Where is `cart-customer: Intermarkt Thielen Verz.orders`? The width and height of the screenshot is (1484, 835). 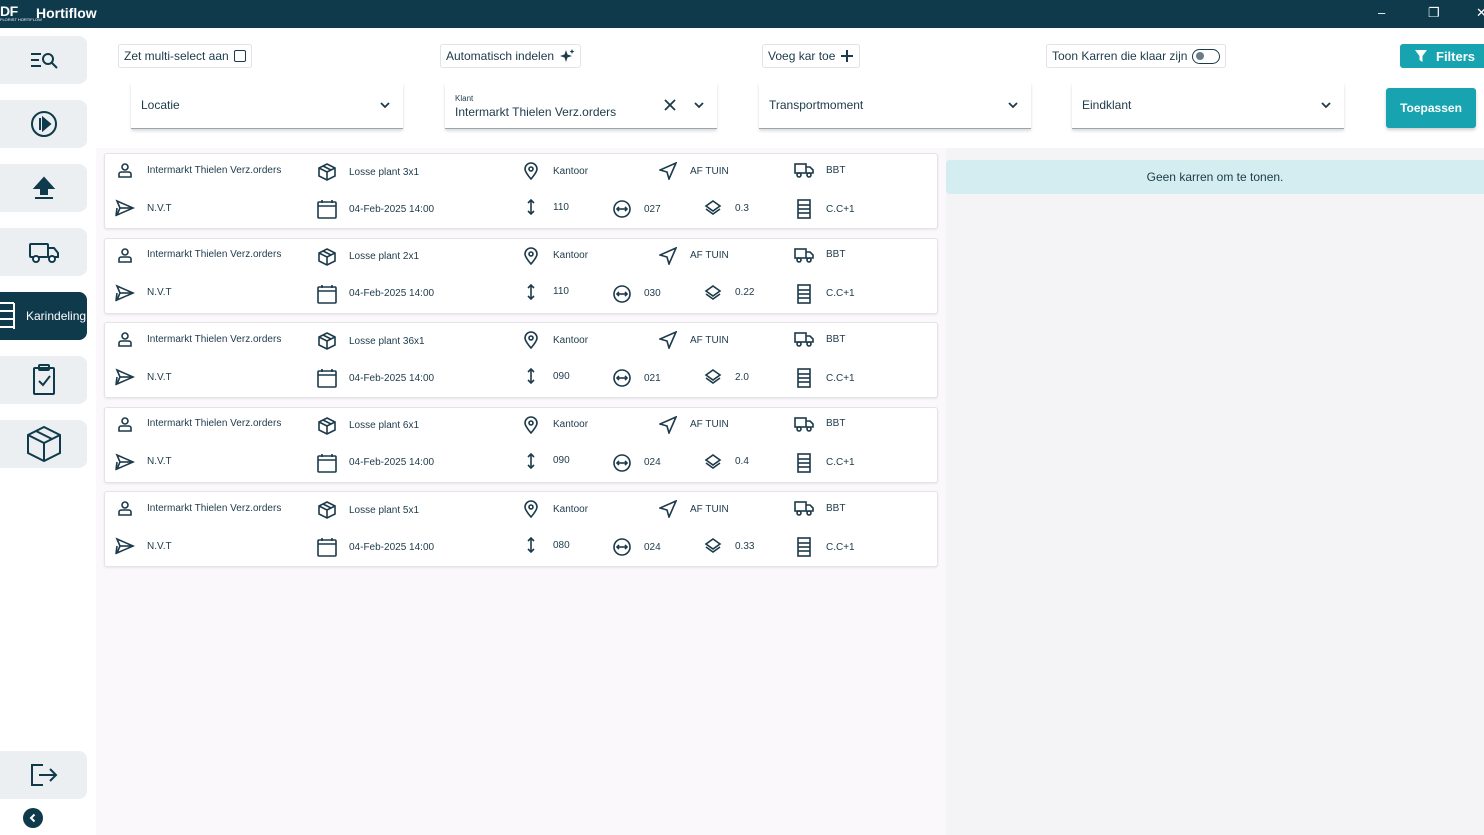
cart-customer: Intermarkt Thielen Verz.orders is located at coordinates (197, 424).